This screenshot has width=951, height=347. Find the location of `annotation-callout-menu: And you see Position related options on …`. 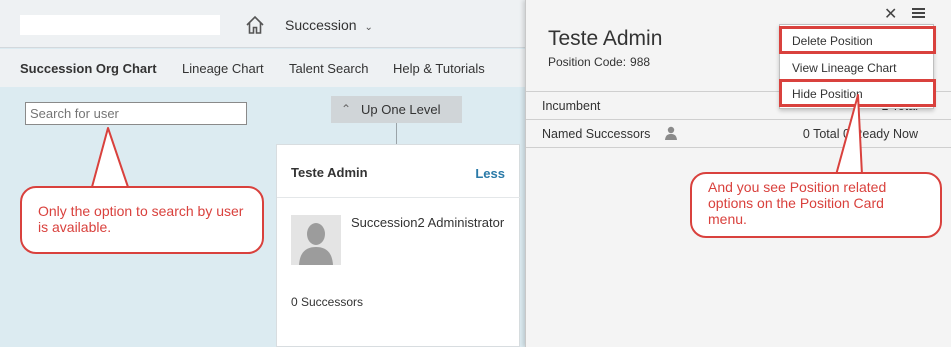

annotation-callout-menu: And you see Position related options on … is located at coordinates (816, 205).